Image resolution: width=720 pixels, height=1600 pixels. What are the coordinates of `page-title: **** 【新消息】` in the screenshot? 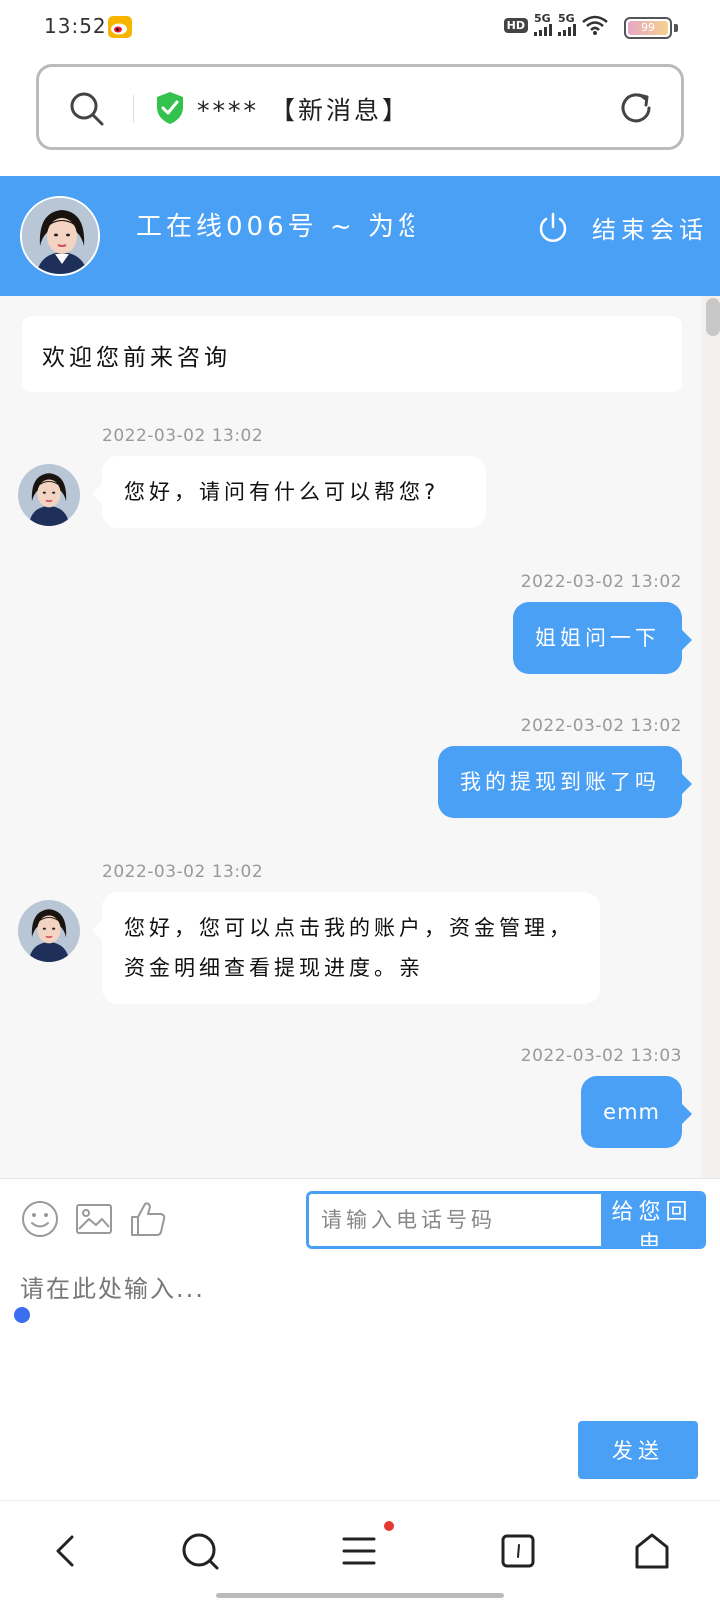 It's located at (303, 110).